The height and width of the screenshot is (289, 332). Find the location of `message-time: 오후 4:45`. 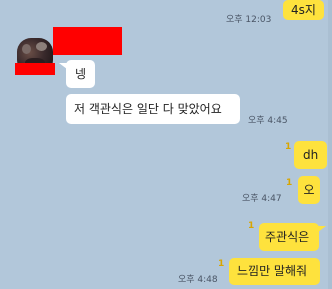

message-time: 오후 4:45 is located at coordinates (268, 121).